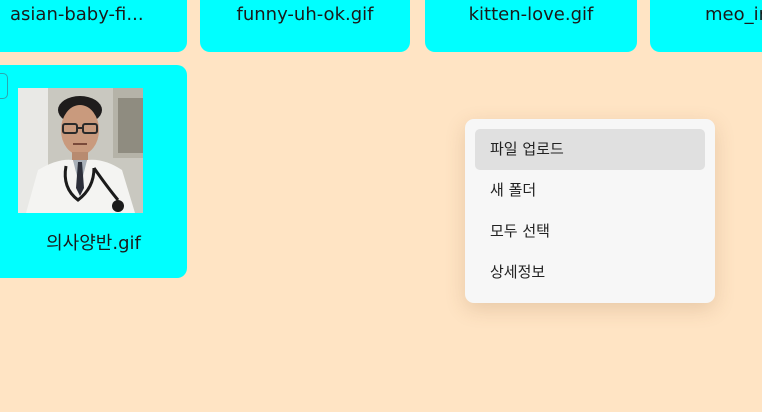 This screenshot has height=412, width=762. I want to click on doctor-photo-icon, so click(80, 150).